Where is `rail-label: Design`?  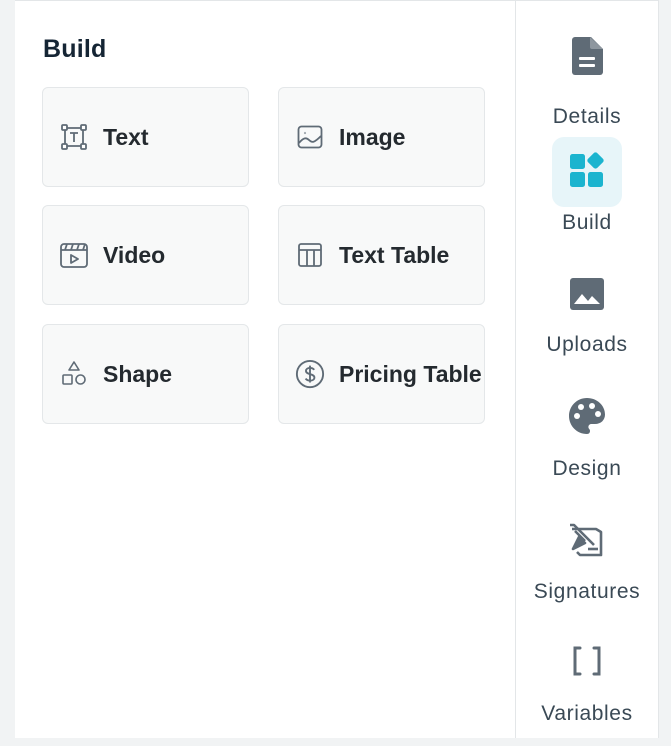 rail-label: Design is located at coordinates (587, 469).